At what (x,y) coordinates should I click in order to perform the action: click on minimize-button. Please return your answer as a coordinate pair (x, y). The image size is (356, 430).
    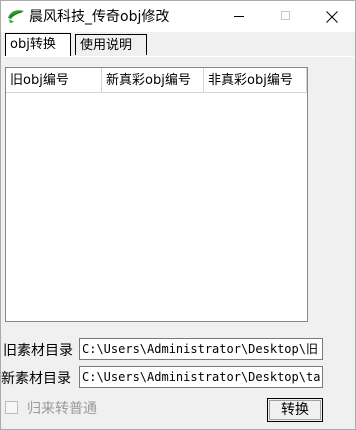
    Looking at the image, I should click on (240, 16).